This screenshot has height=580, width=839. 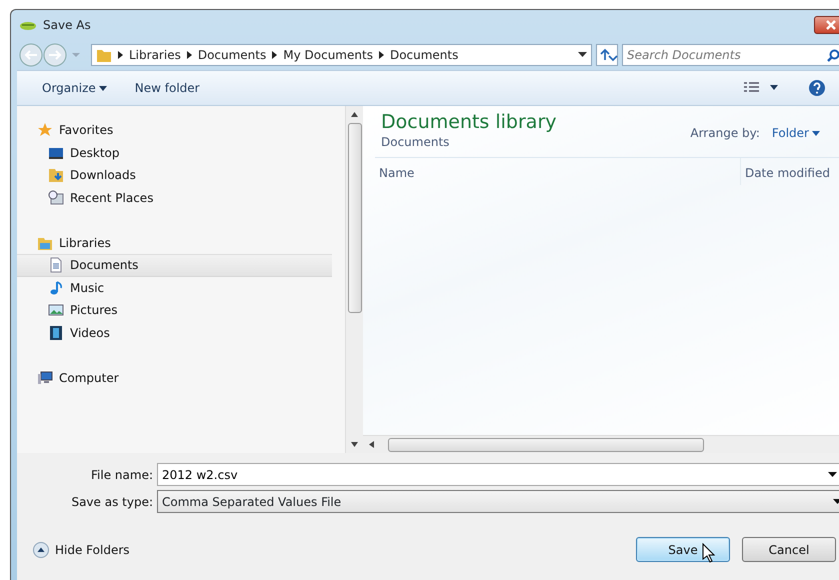 What do you see at coordinates (56, 198) in the screenshot?
I see `recent-places-icon` at bounding box center [56, 198].